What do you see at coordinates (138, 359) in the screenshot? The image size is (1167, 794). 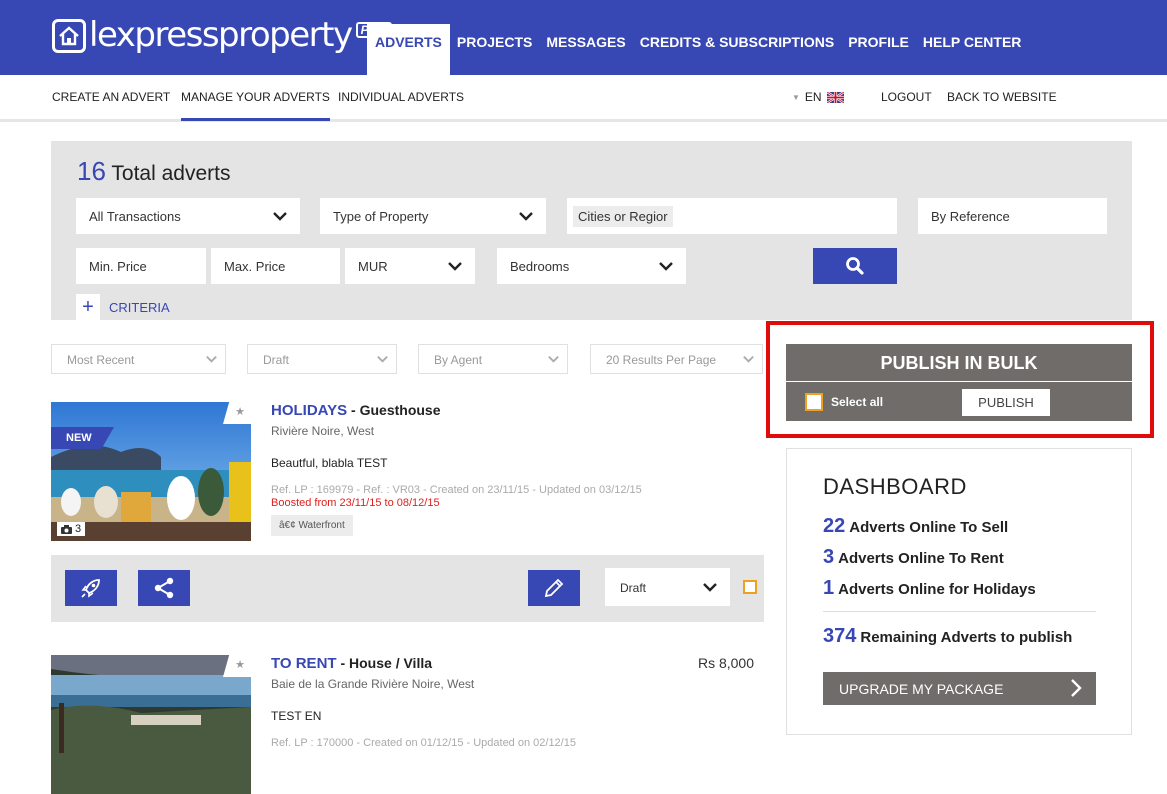 I see `sort-select: Most Recent` at bounding box center [138, 359].